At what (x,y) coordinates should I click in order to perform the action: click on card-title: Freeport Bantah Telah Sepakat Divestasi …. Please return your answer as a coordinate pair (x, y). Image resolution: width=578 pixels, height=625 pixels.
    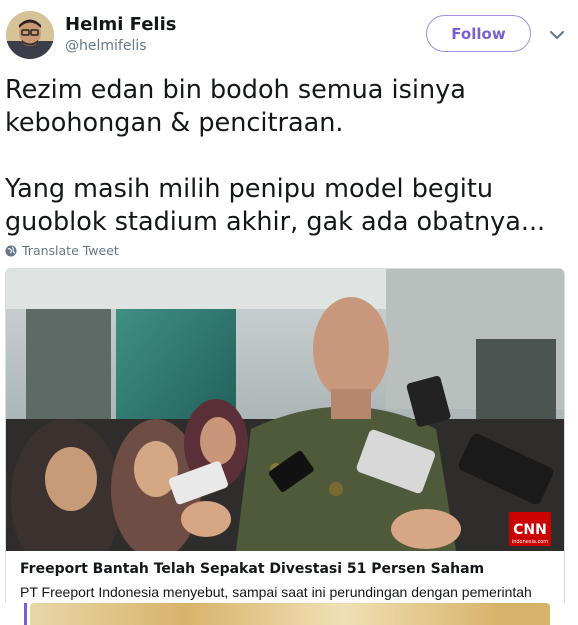
    Looking at the image, I should click on (252, 569).